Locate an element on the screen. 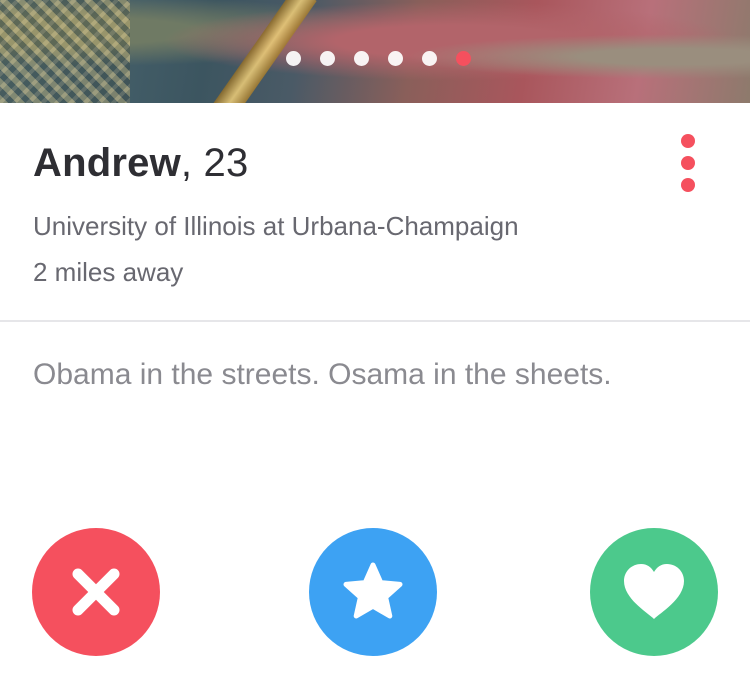  photo-pagination is located at coordinates (375, 59).